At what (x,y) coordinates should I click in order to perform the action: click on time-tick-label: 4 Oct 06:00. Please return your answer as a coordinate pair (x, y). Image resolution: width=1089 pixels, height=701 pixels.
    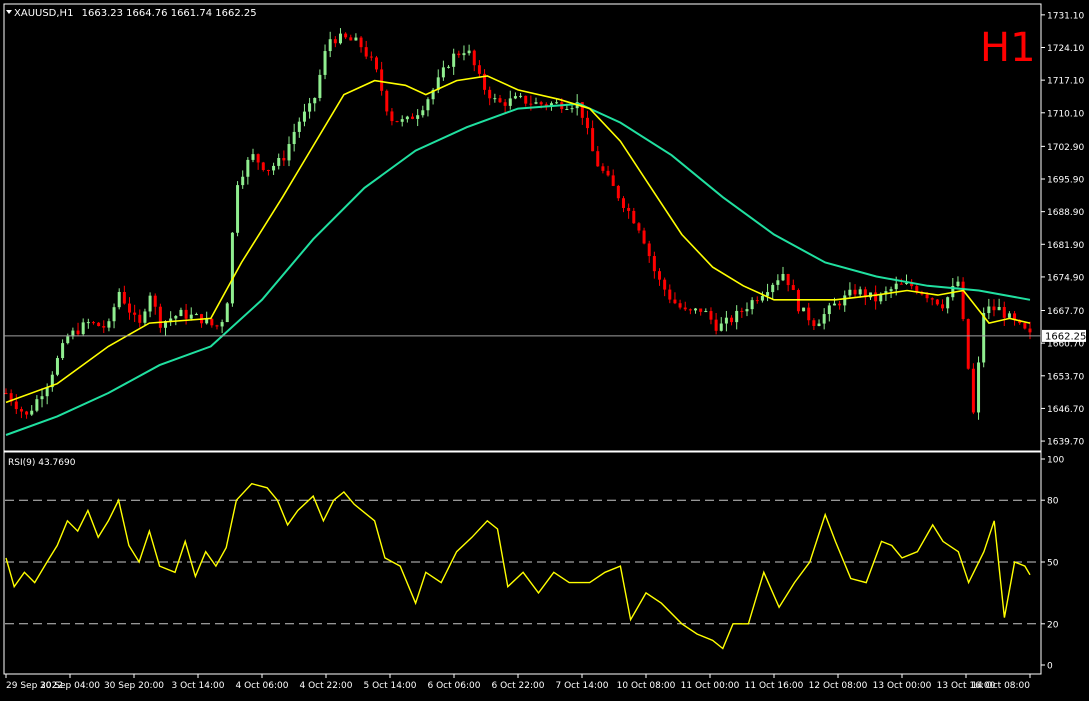
    Looking at the image, I should click on (262, 686).